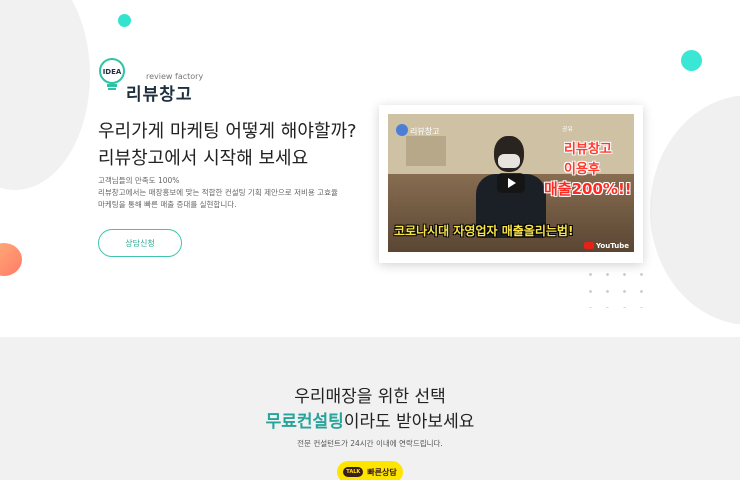 The height and width of the screenshot is (480, 740). I want to click on desc-line: 리뷰창고에서는 매장홍보에 맞는 적합한 컨설팅 기획 제안으로 저비용 고효율, so click(218, 192).